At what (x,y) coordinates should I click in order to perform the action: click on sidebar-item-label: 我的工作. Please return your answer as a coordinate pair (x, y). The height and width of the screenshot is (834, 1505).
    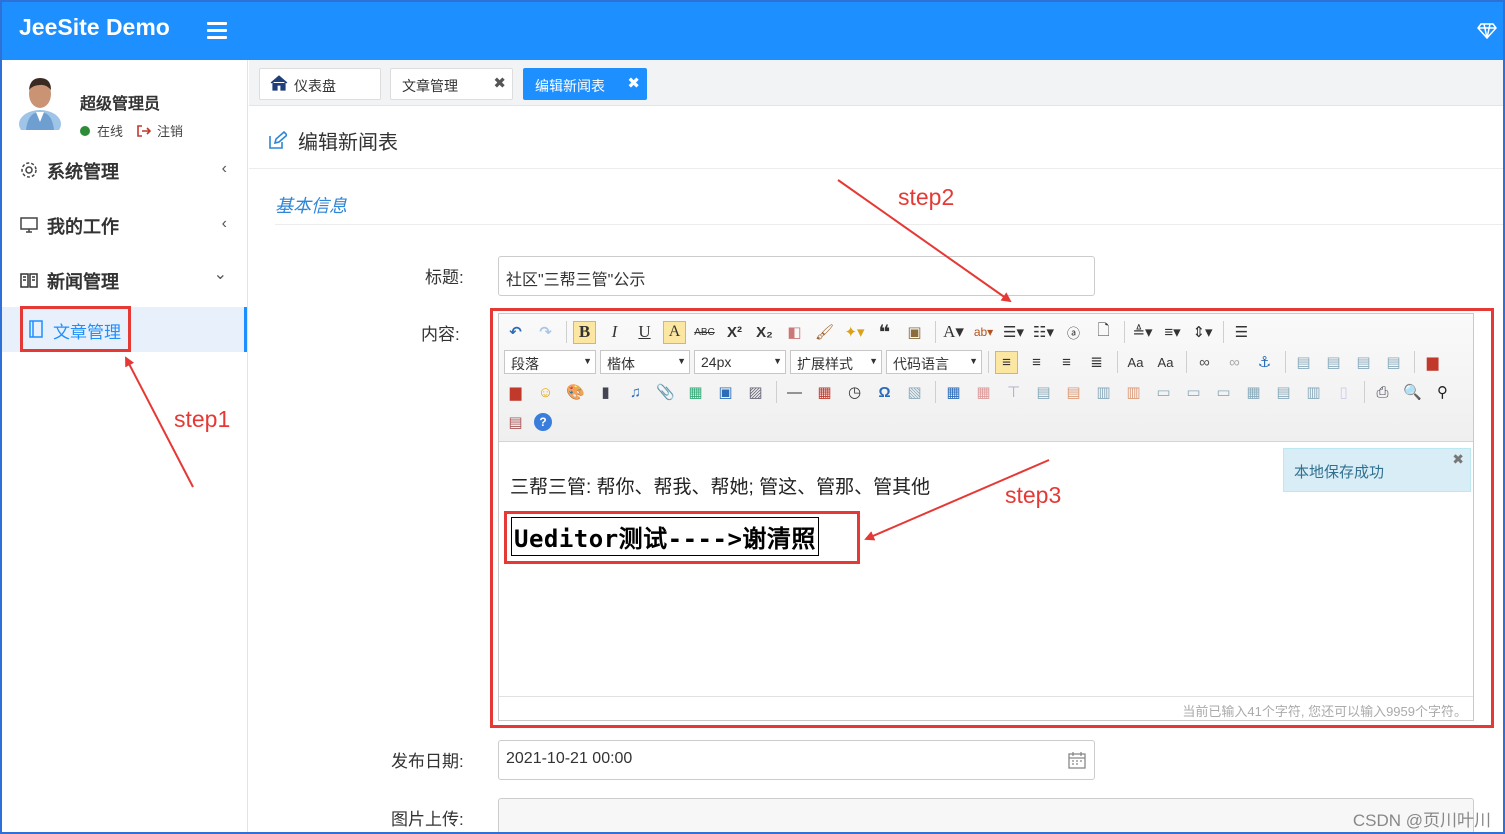
    Looking at the image, I should click on (83, 227).